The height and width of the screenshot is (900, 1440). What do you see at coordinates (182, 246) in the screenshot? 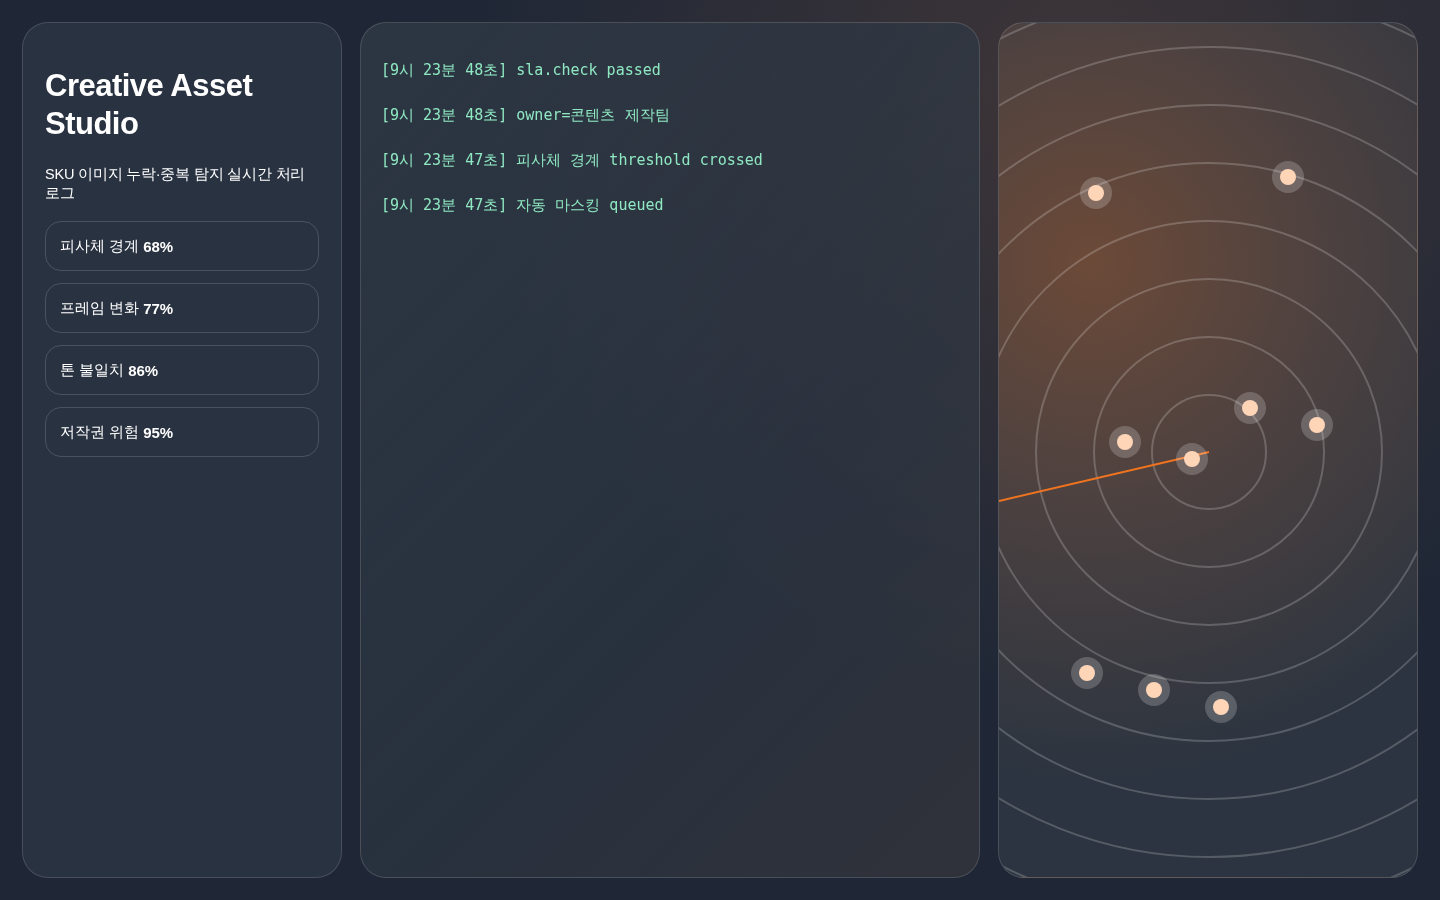
I see `metric-card: 피사체 경계 68%` at bounding box center [182, 246].